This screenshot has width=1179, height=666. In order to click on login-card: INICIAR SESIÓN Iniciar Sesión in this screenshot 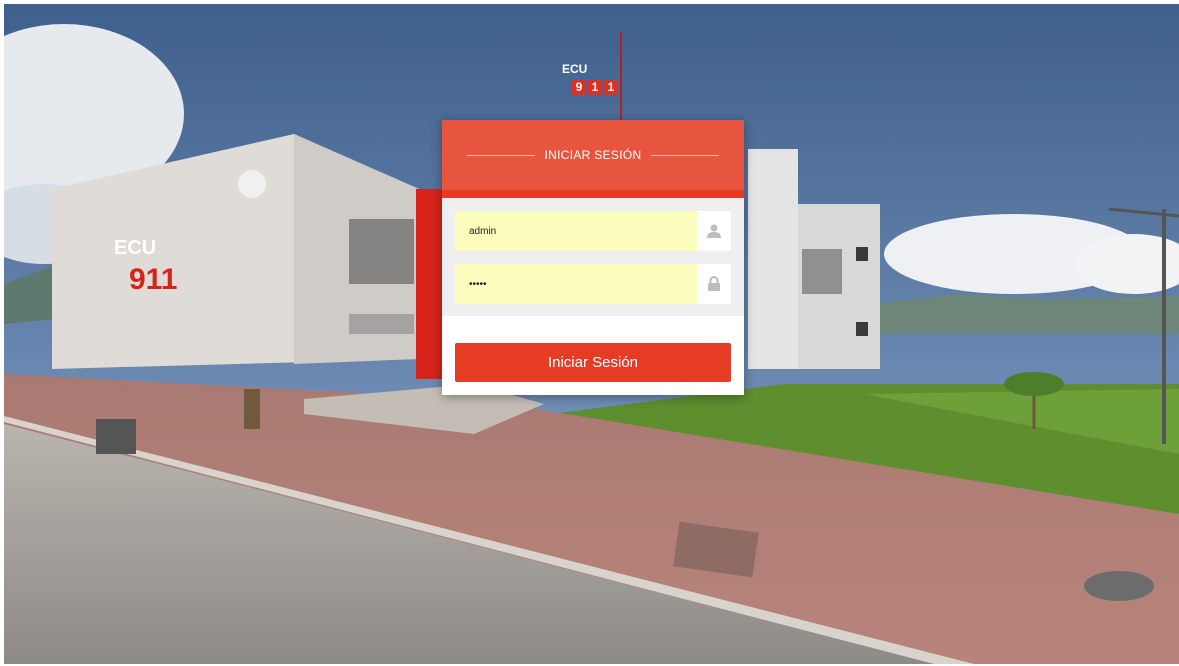, I will do `click(593, 257)`.